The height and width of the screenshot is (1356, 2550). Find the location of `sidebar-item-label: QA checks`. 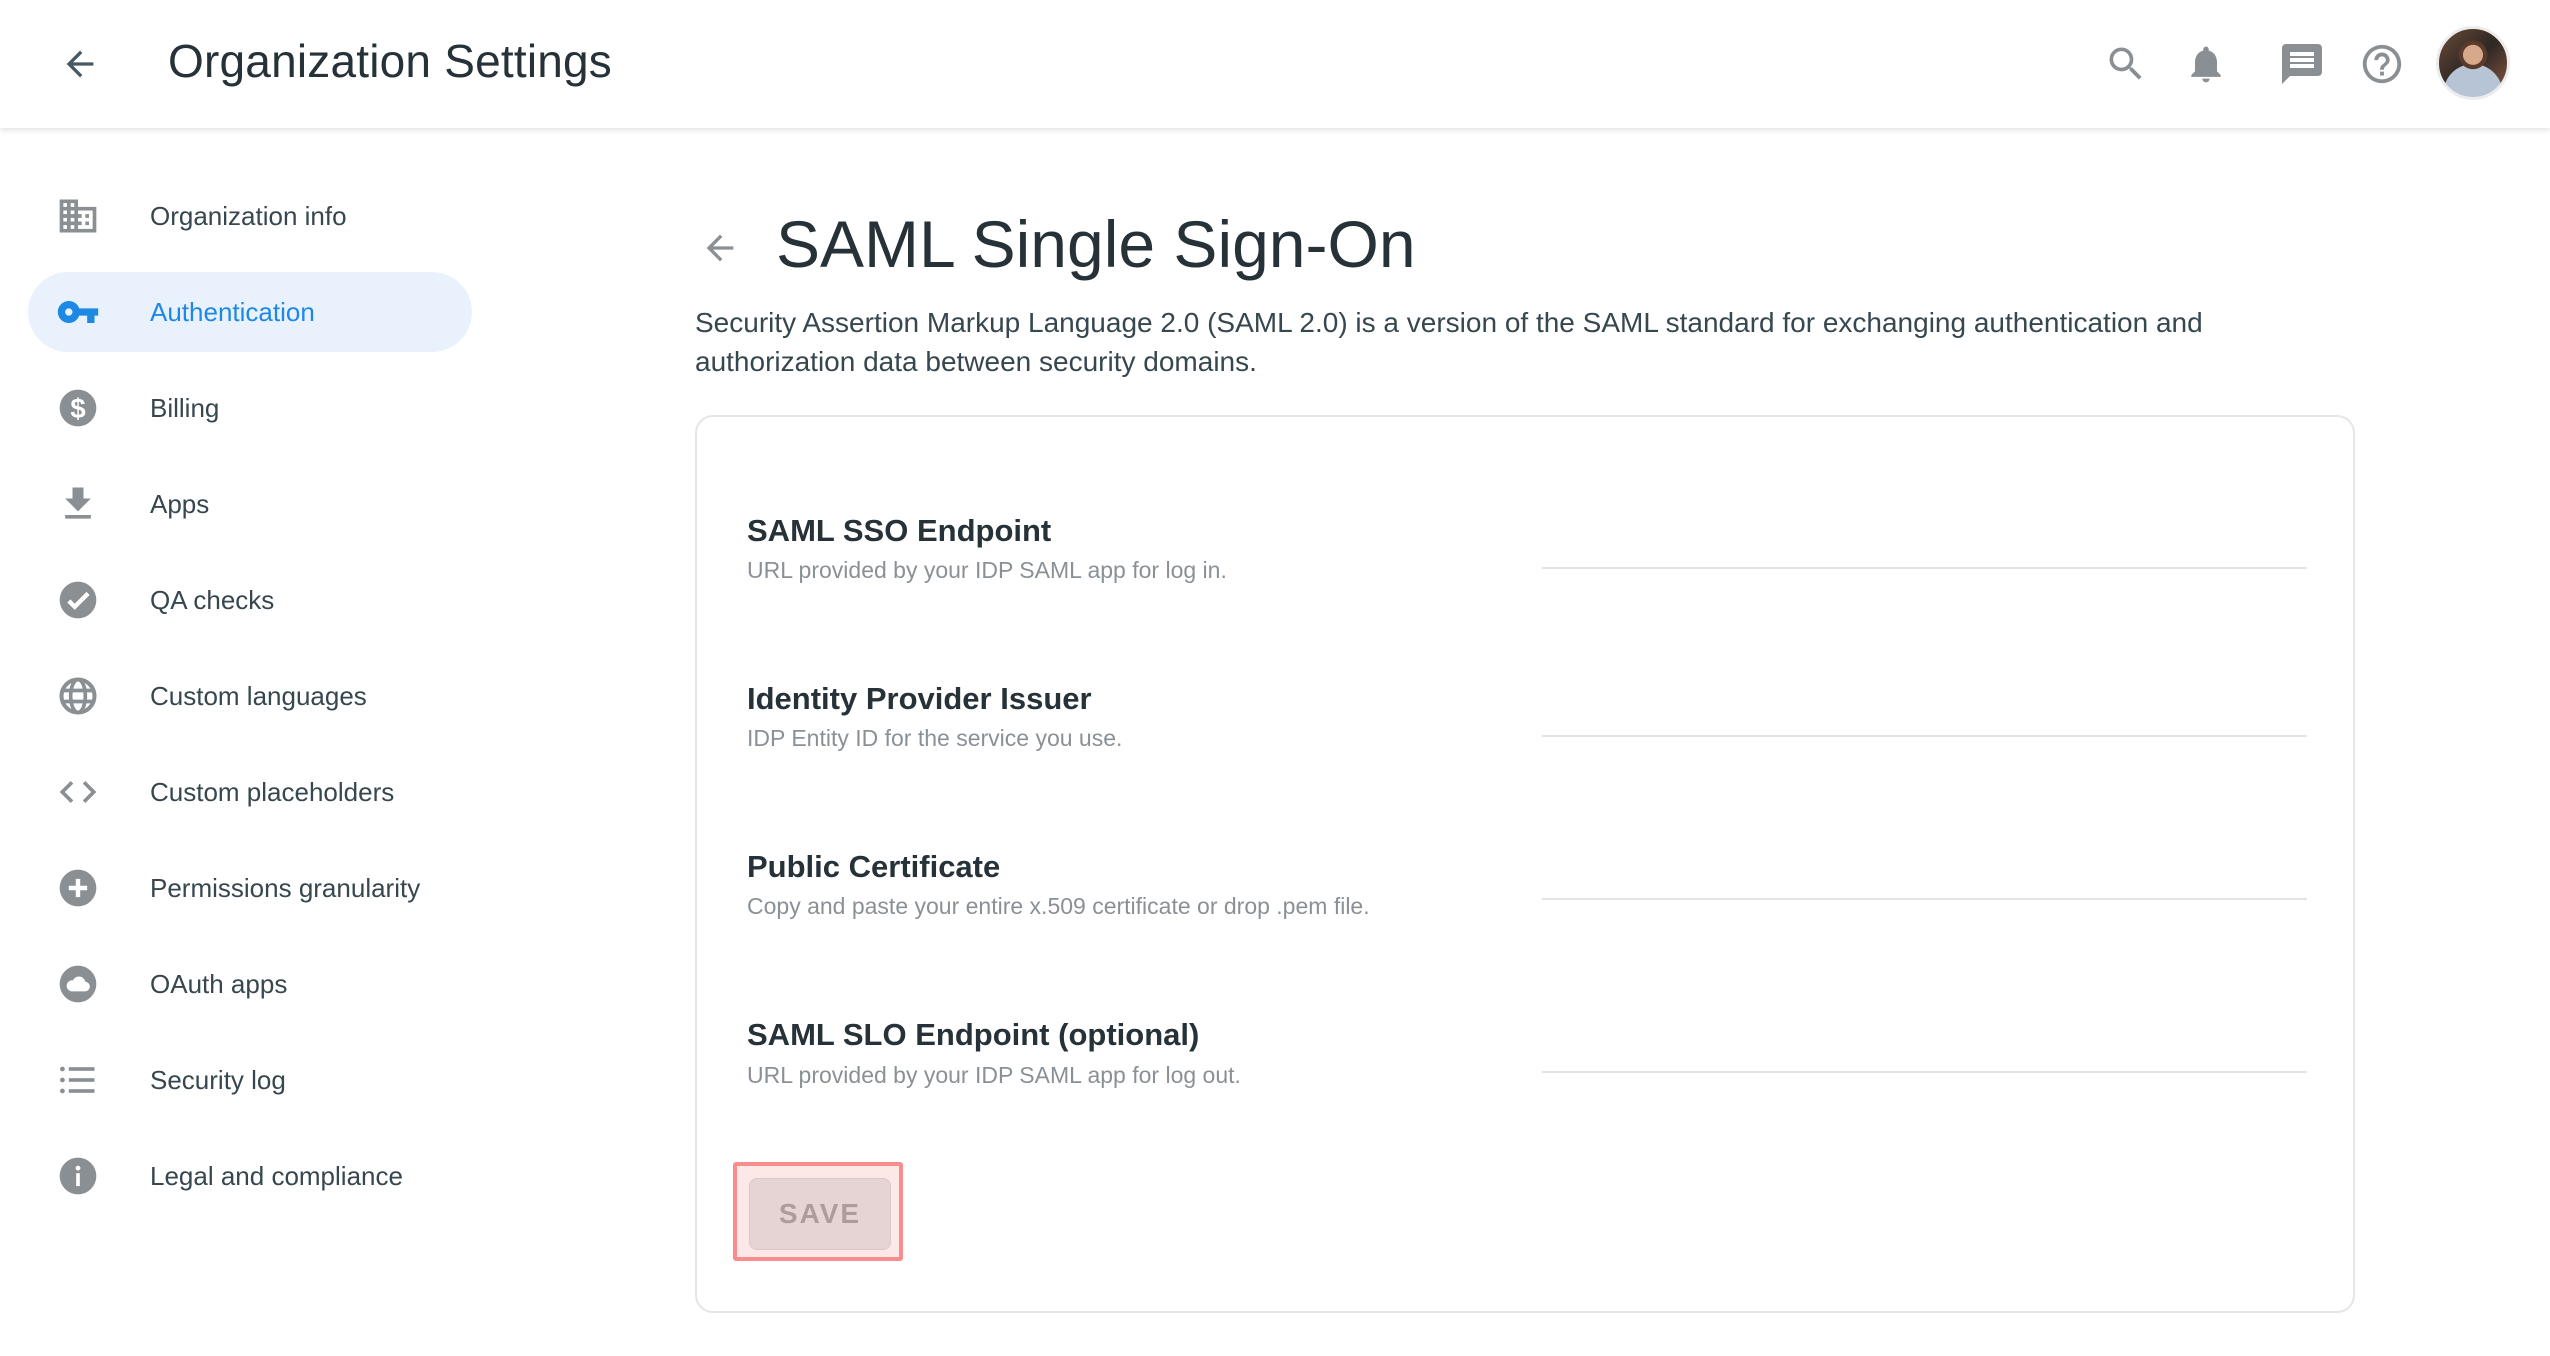

sidebar-item-label: QA checks is located at coordinates (212, 599).